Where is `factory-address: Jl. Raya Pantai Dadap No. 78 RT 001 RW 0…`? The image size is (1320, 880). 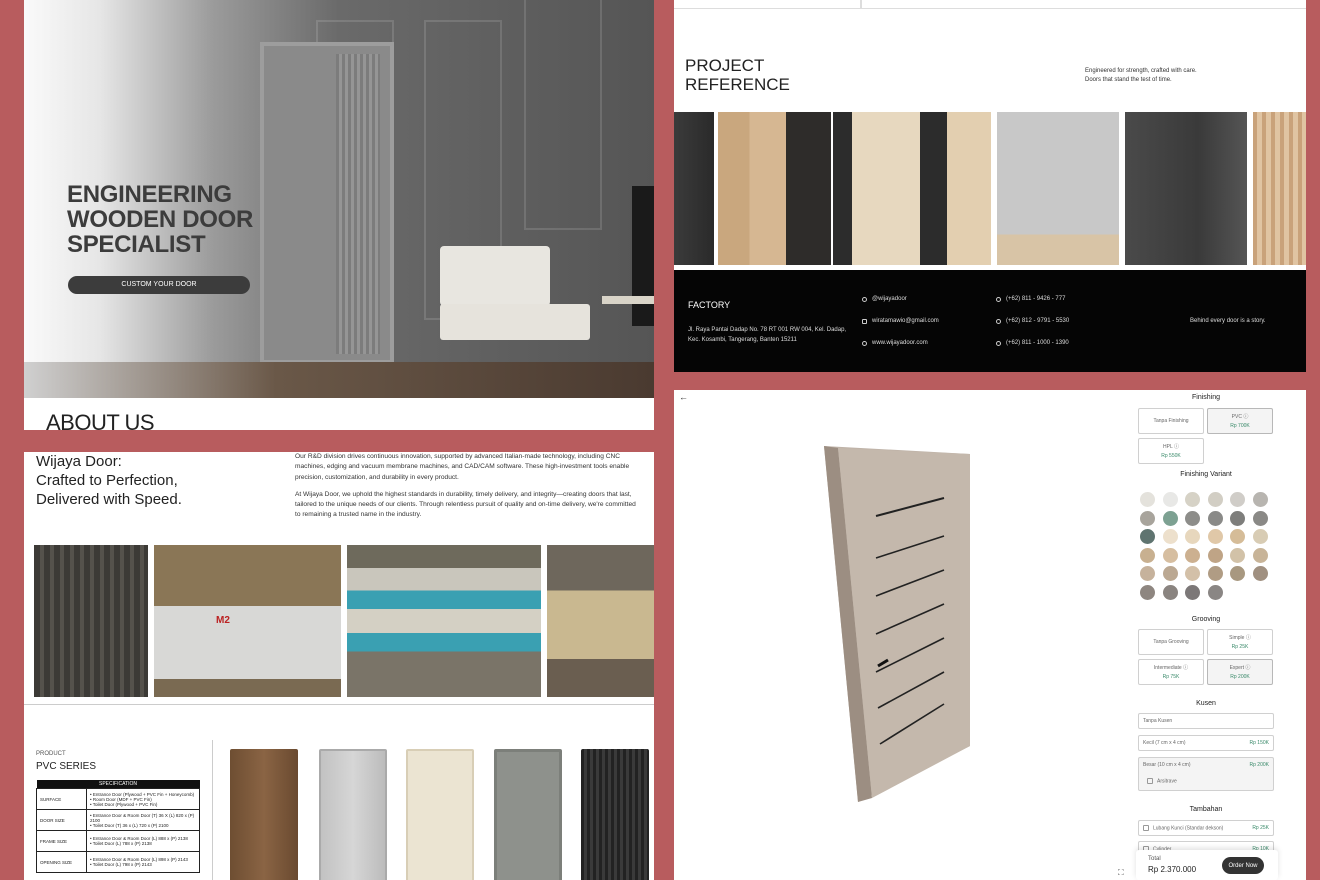
factory-address: Jl. Raya Pantai Dadap No. 78 RT 001 RW 0… is located at coordinates (767, 335).